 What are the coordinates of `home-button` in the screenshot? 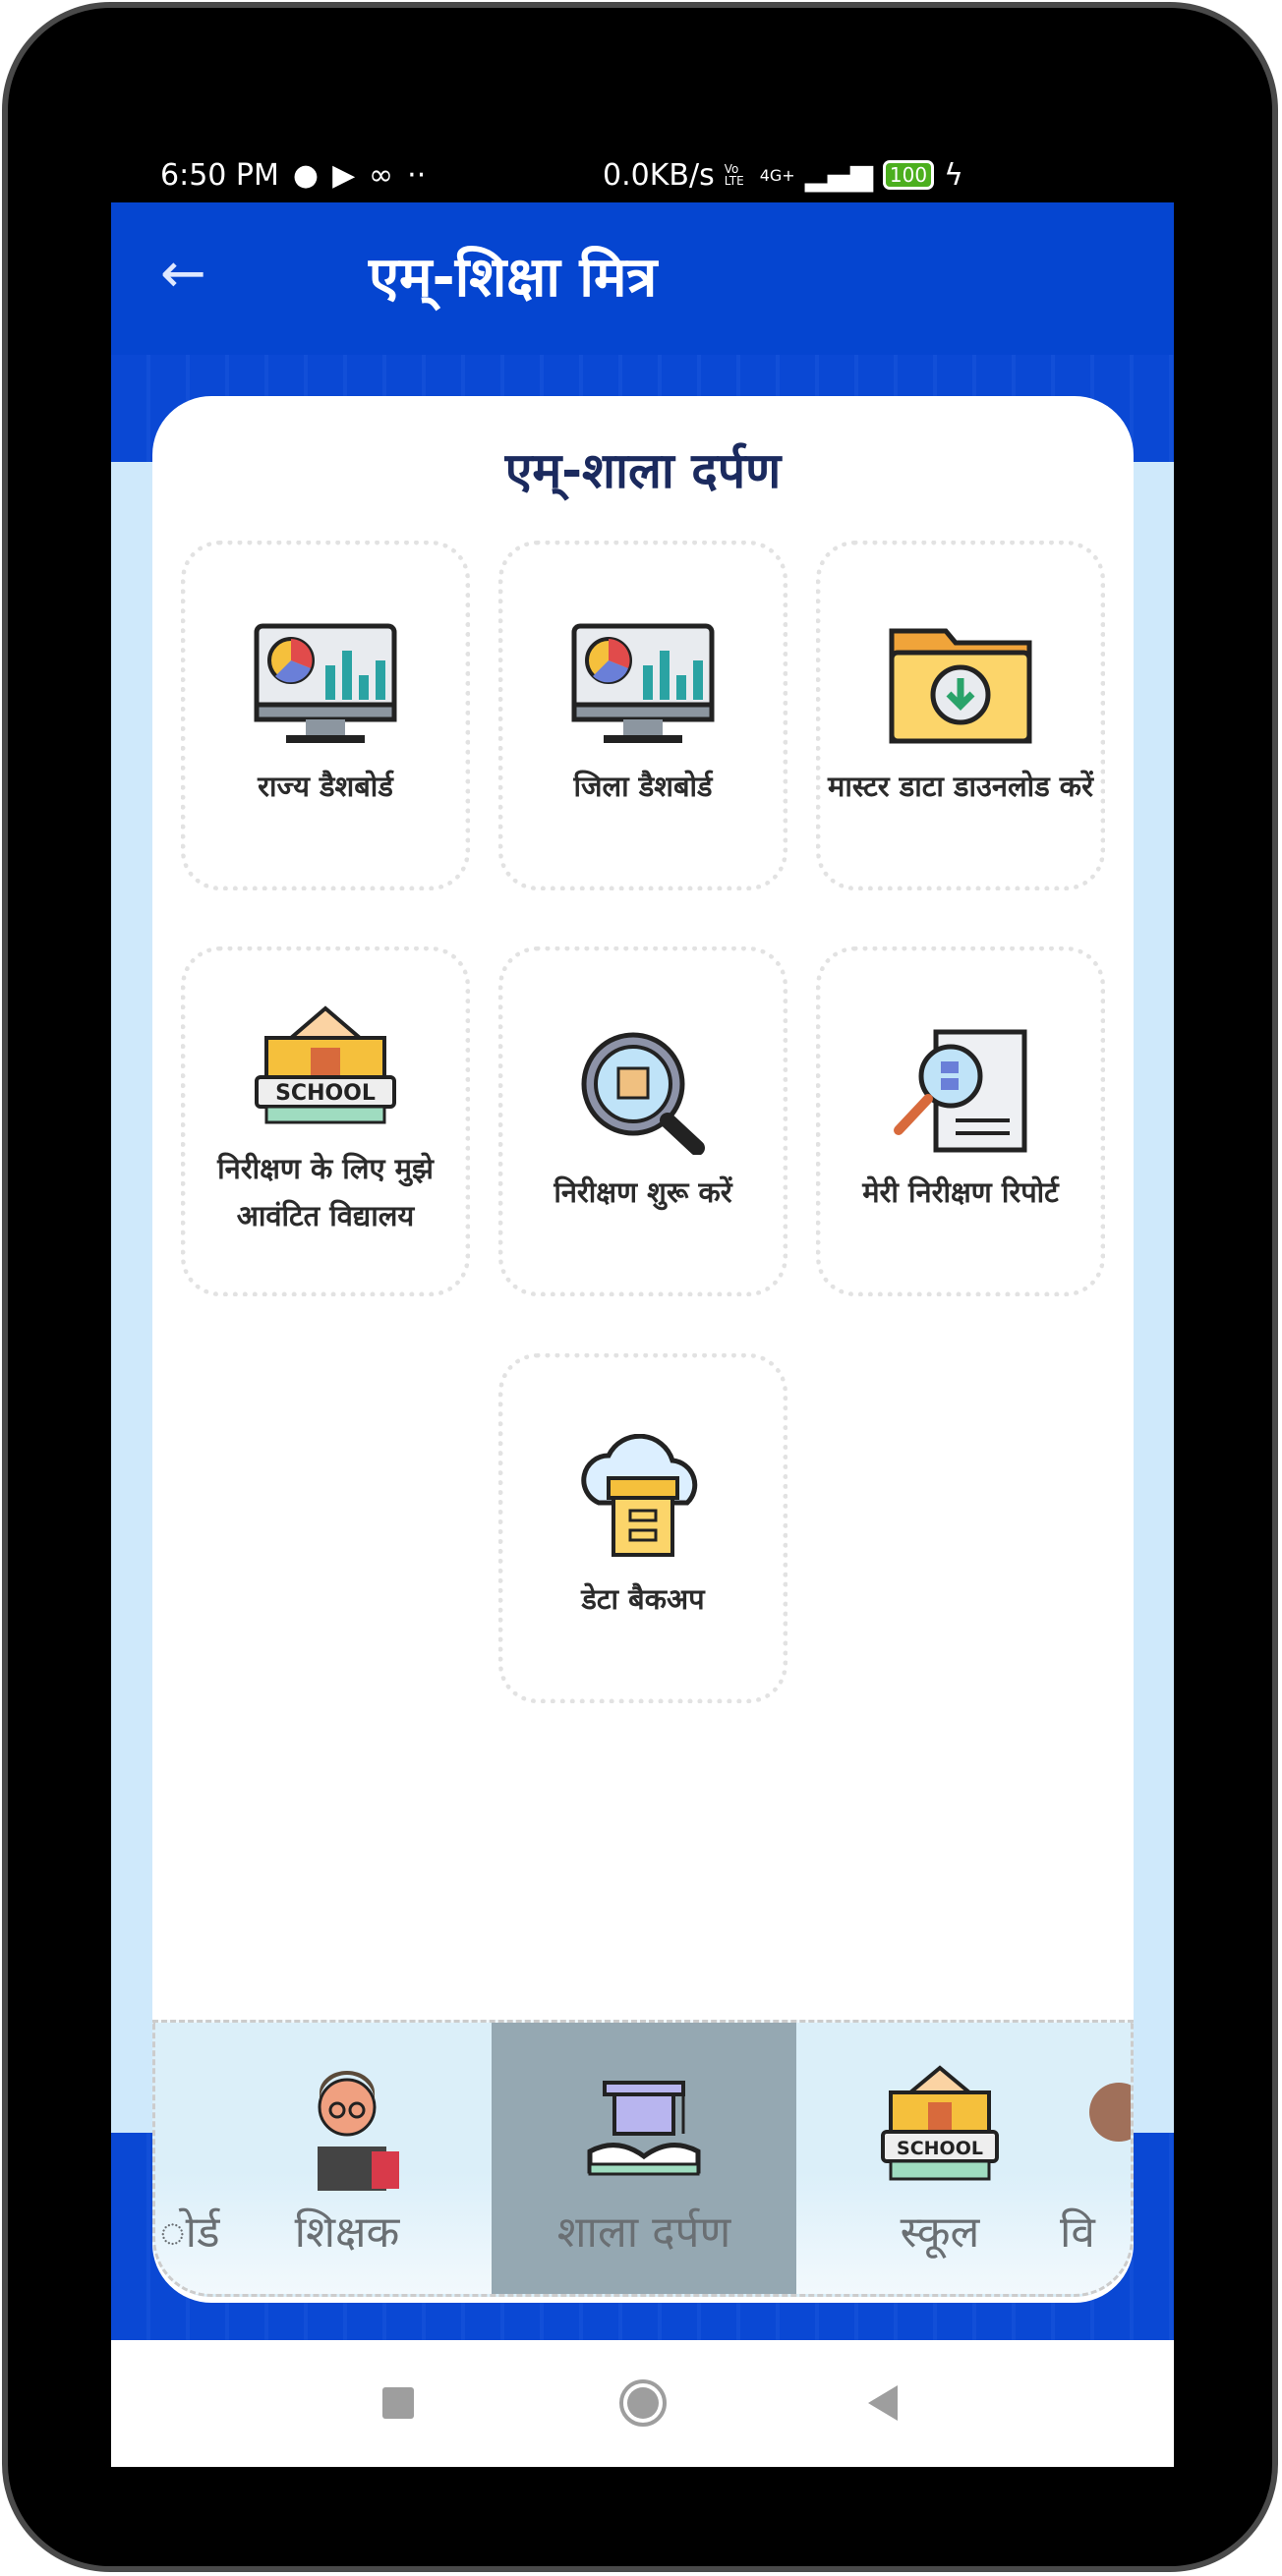 It's located at (643, 2403).